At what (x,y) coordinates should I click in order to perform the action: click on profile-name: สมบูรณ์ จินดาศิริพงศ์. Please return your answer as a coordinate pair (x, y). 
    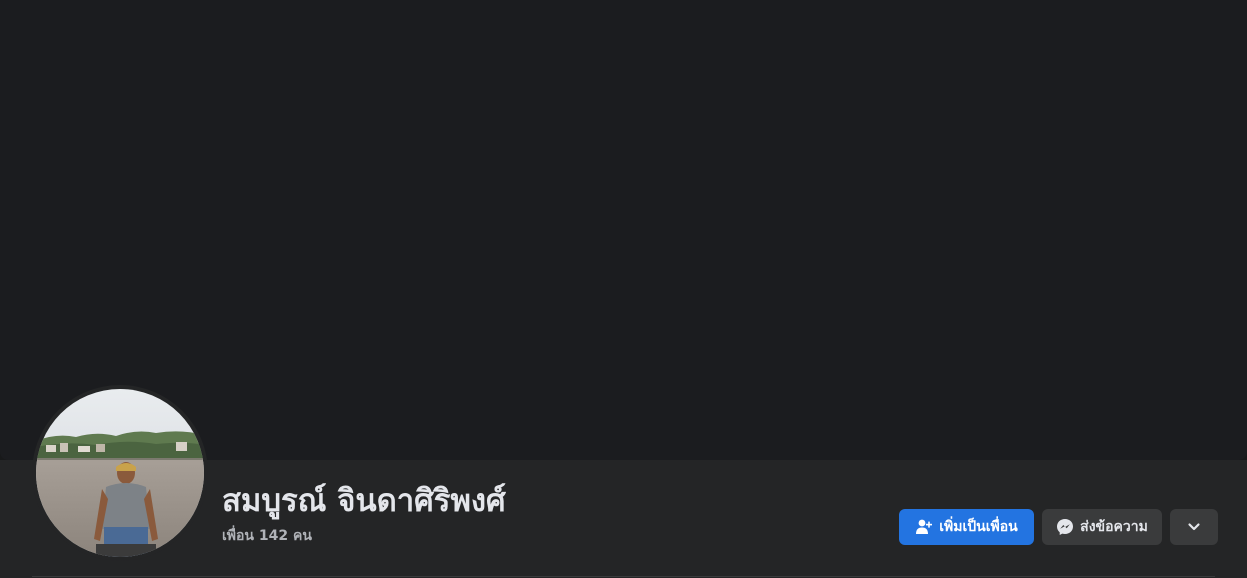
    Looking at the image, I should click on (364, 501).